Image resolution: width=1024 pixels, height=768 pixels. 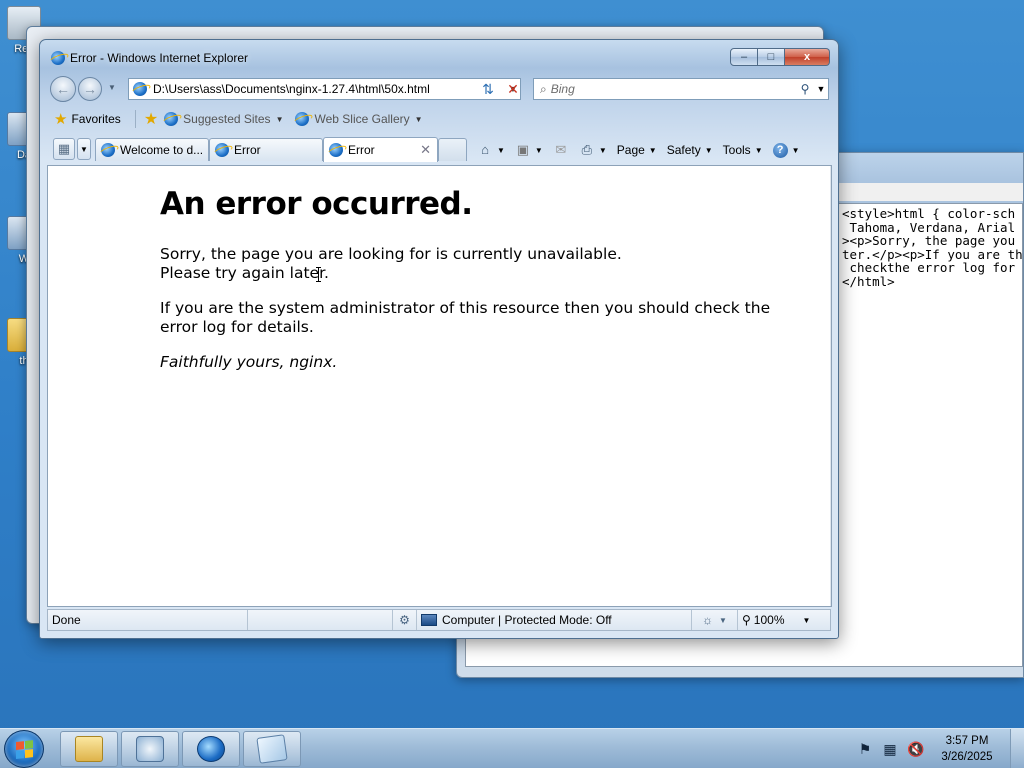 I want to click on taskbar-ie-button, so click(x=211, y=749).